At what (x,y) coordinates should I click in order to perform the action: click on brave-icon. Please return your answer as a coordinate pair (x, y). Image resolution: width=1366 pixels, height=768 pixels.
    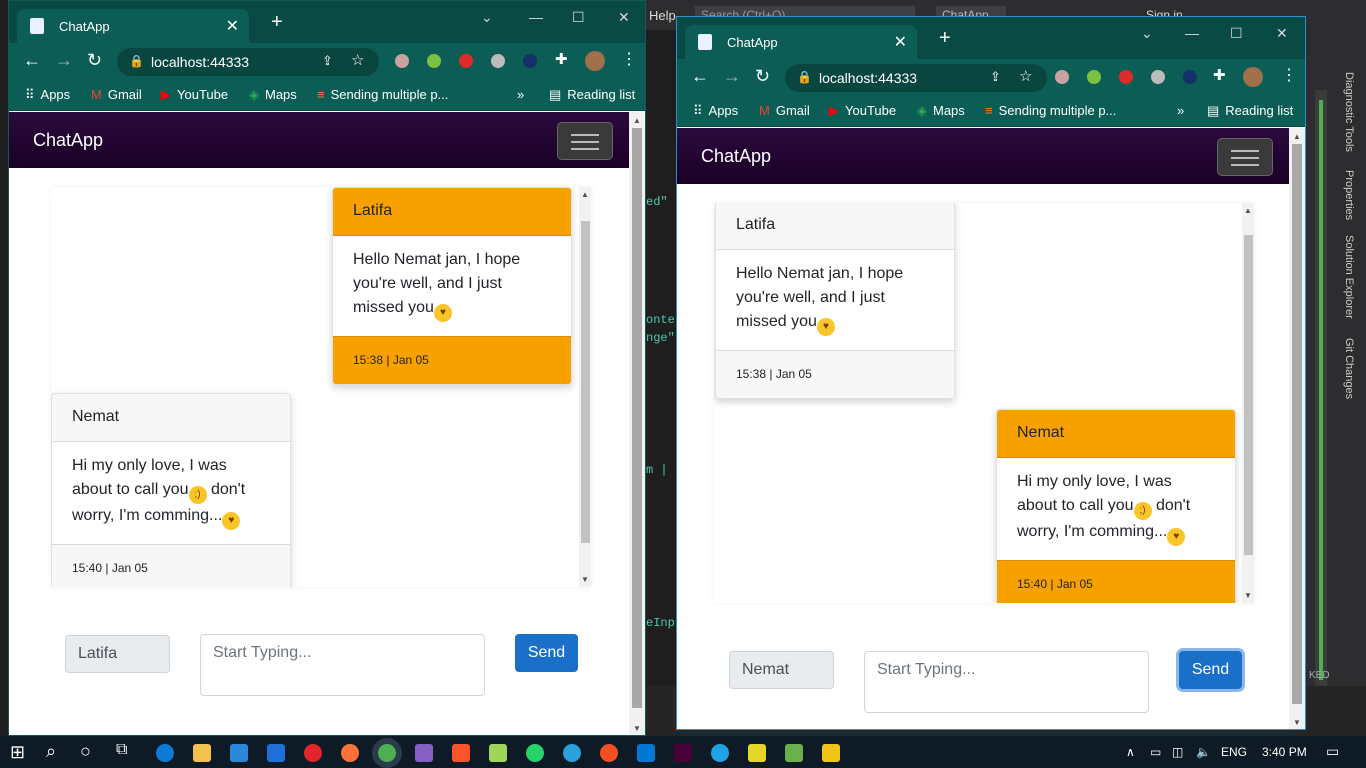
    Looking at the image, I should click on (461, 753).